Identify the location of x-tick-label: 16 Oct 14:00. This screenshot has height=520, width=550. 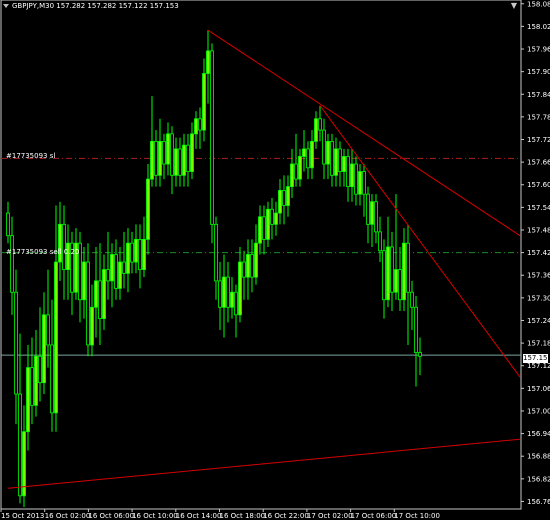
(199, 516).